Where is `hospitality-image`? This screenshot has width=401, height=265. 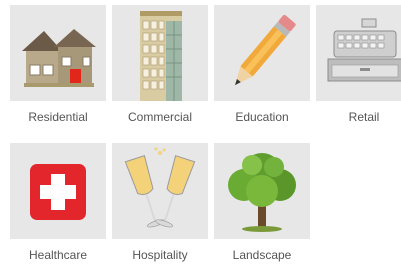 hospitality-image is located at coordinates (160, 191).